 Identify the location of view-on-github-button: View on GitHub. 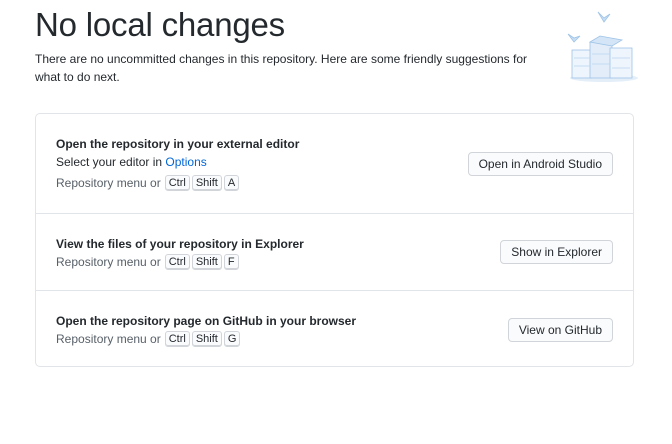
(560, 330).